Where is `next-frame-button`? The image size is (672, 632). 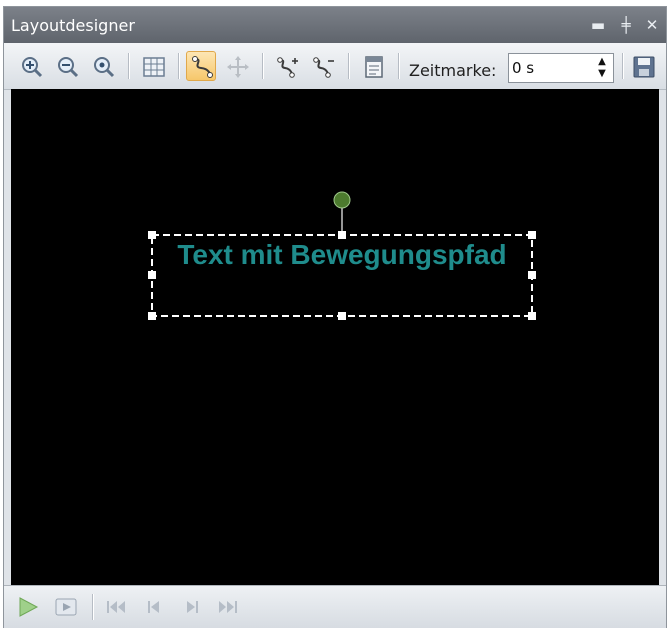
next-frame-button is located at coordinates (192, 607).